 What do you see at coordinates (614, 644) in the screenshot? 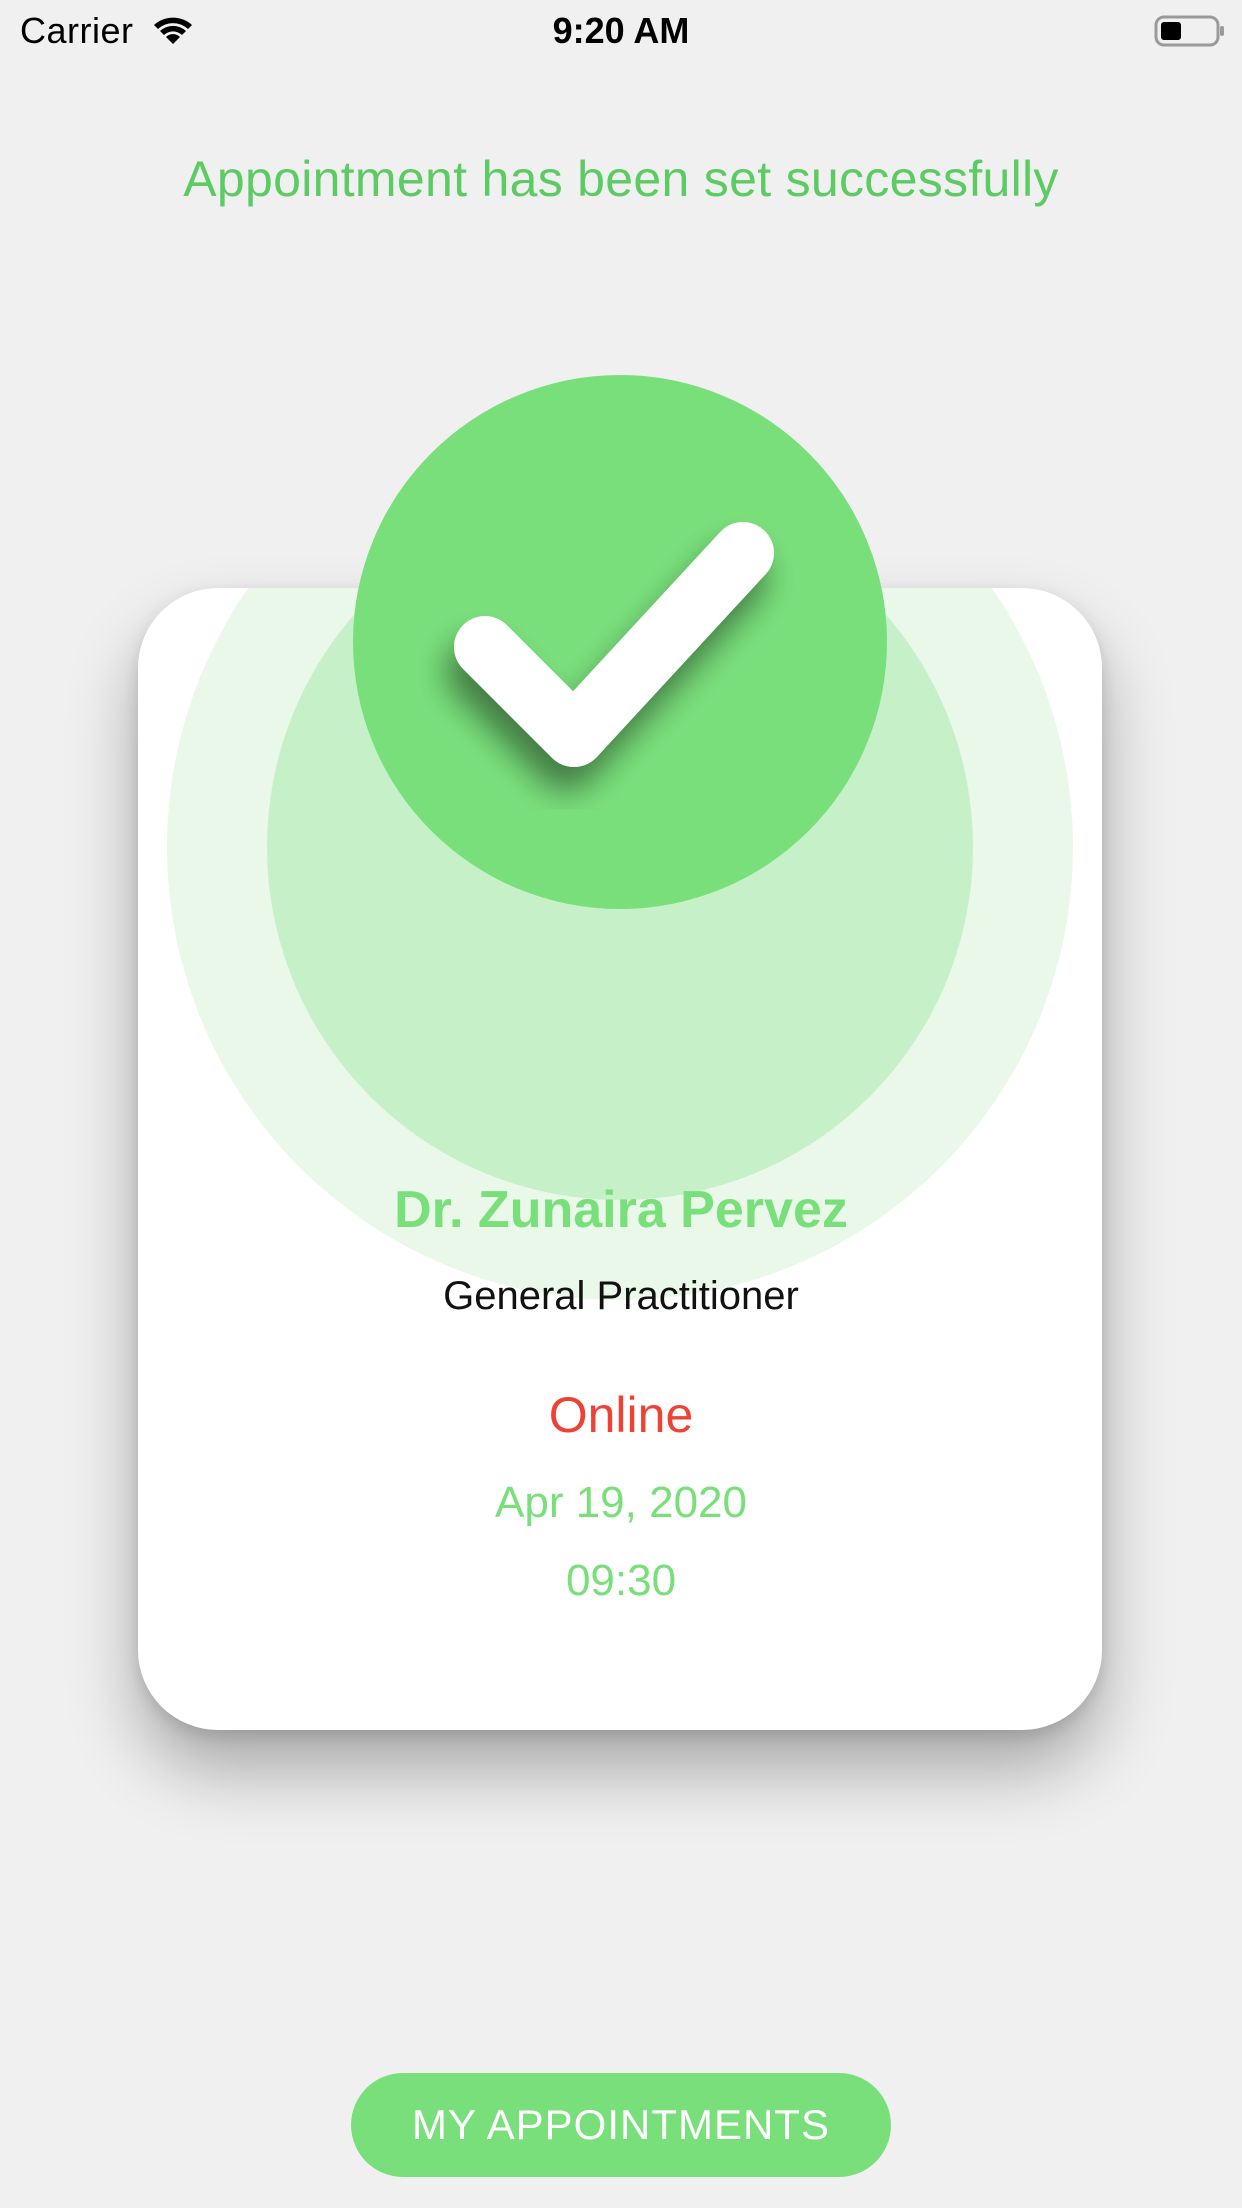
I see `checkmark-icon` at bounding box center [614, 644].